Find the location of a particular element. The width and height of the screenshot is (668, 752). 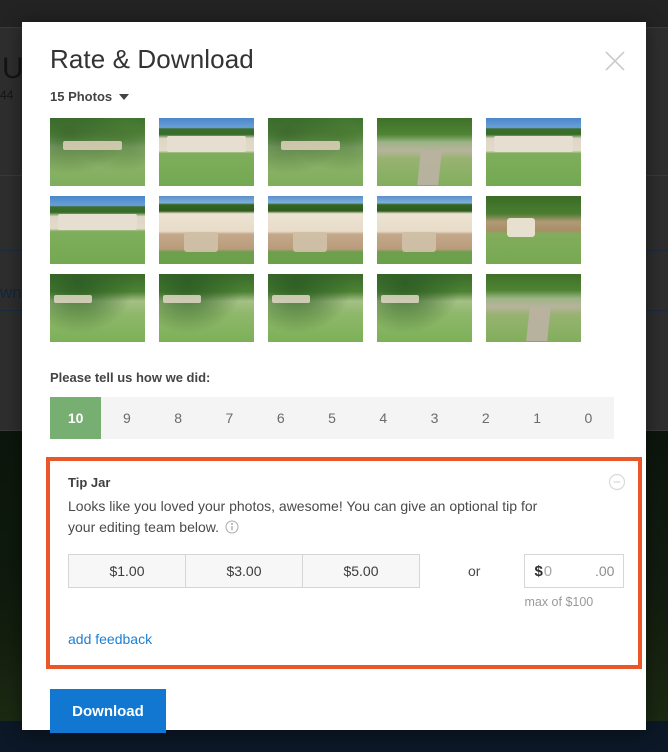

page-title: Rate & Download is located at coordinates (152, 59).